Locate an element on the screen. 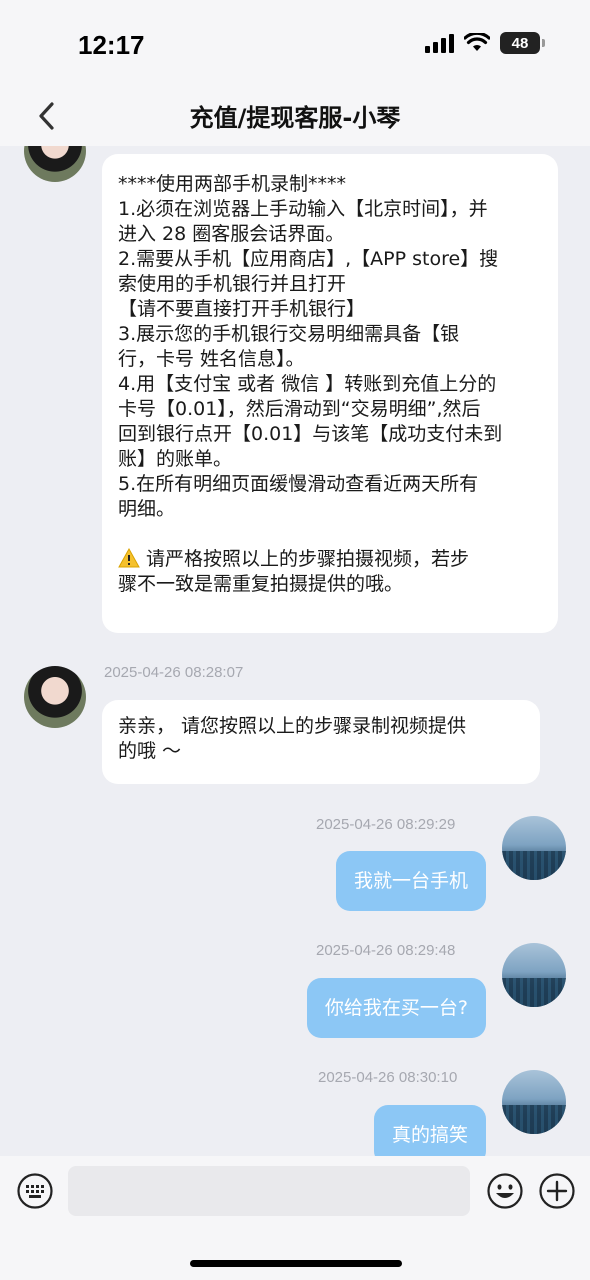 This screenshot has width=590, height=1280. message-line: 索使用的手机银行并且打开 is located at coordinates (232, 284).